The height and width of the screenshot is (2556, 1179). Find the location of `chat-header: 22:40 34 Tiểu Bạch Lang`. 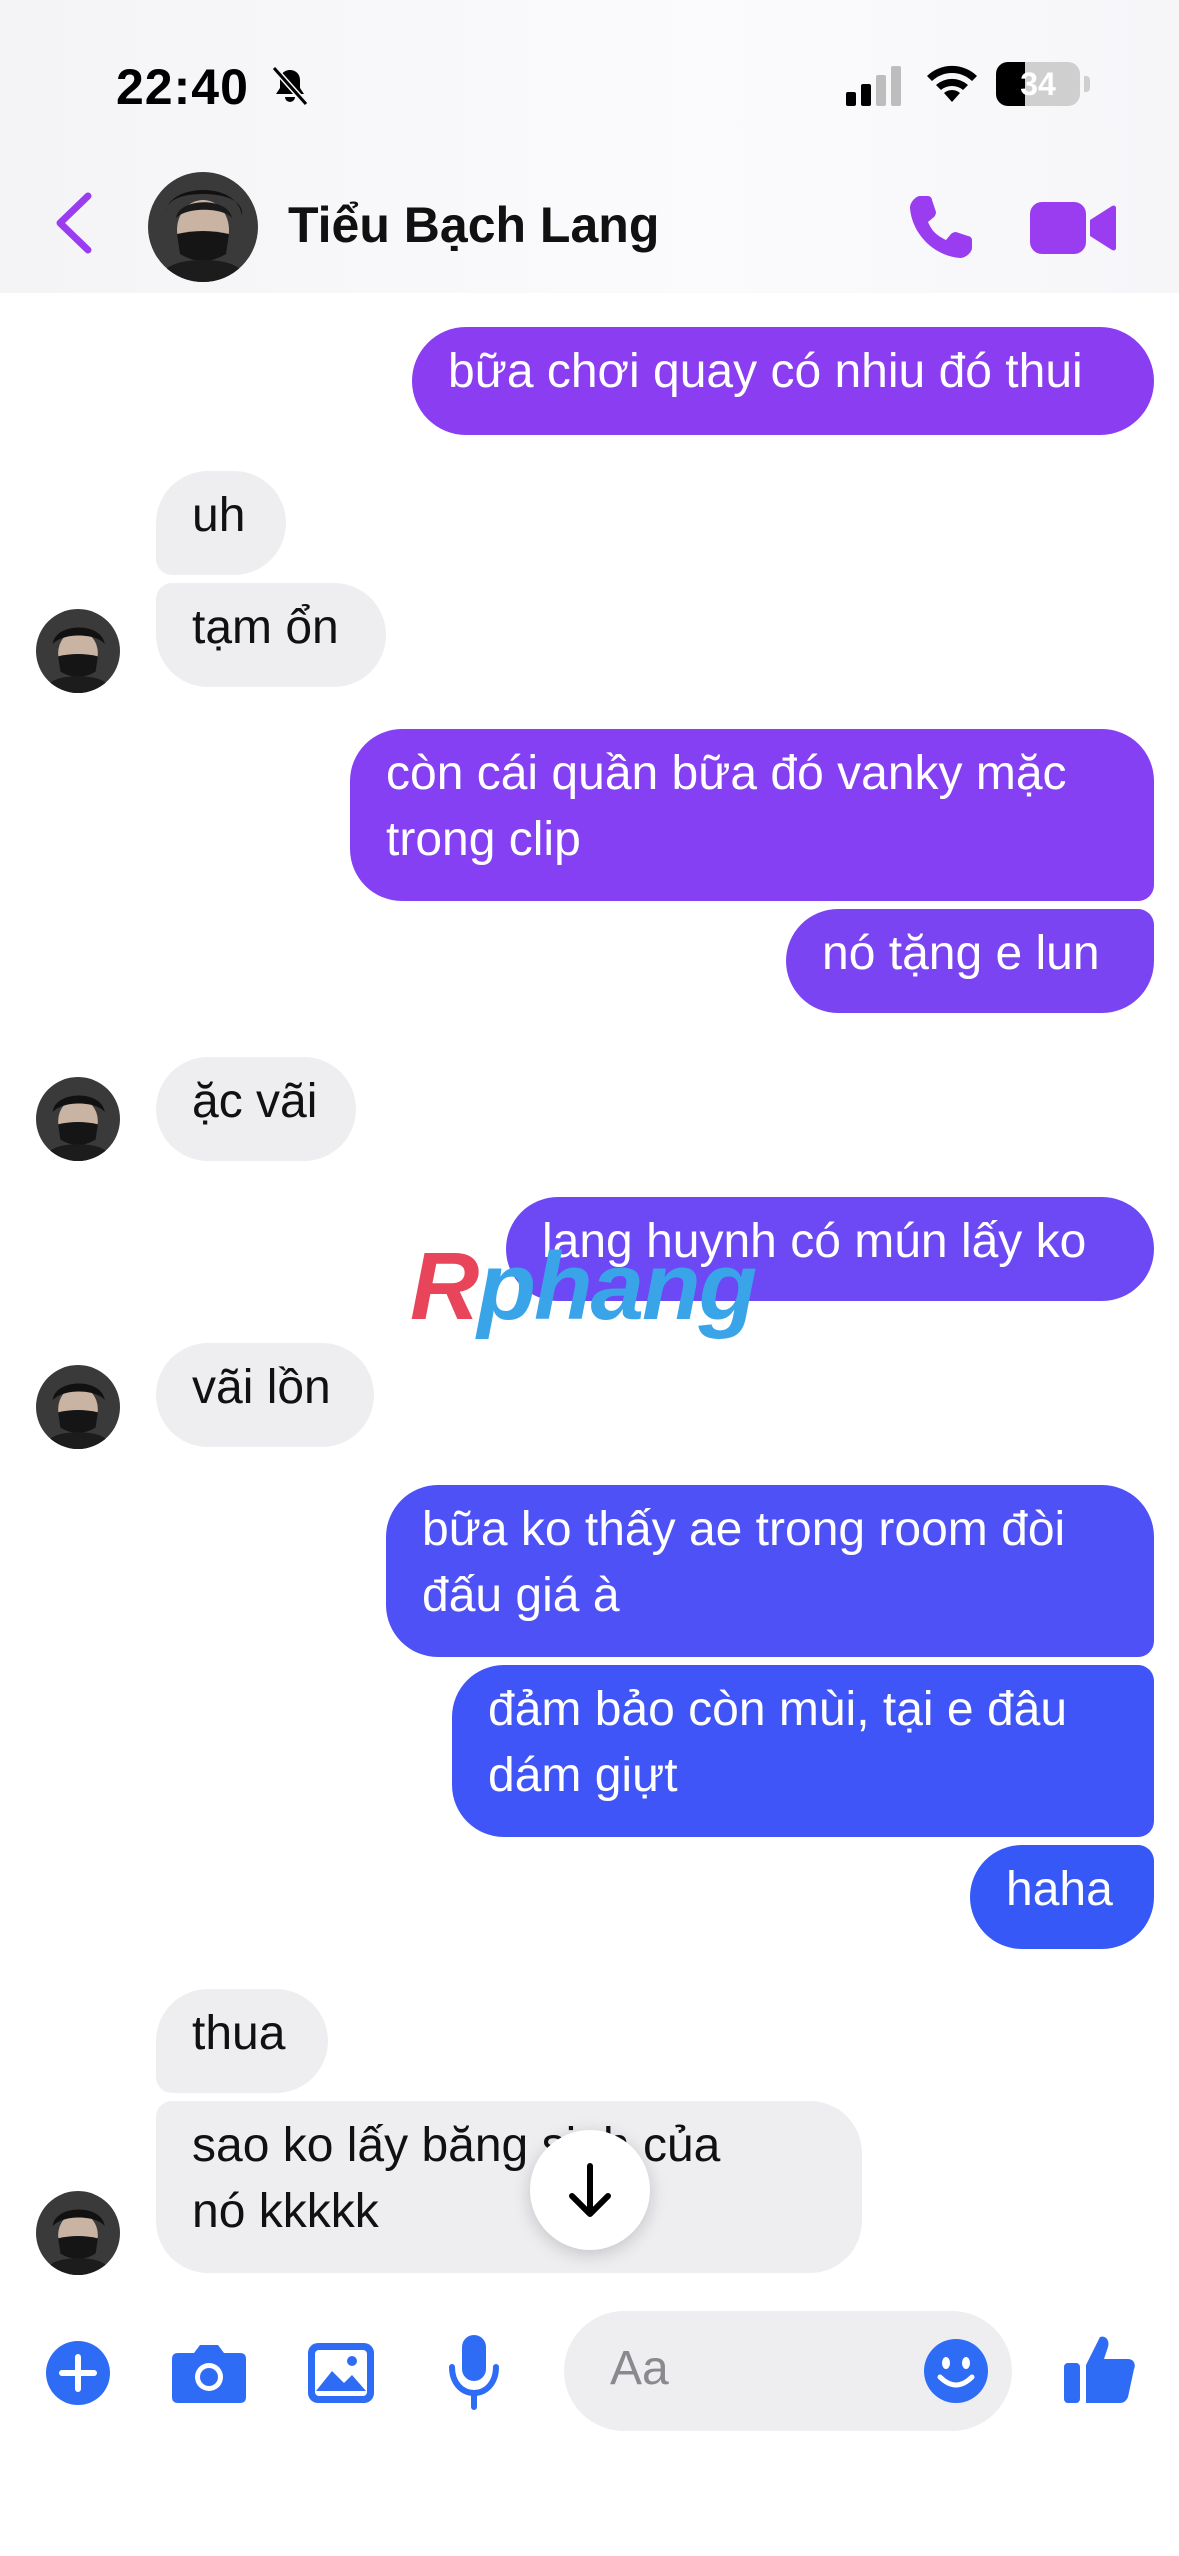

chat-header: 22:40 34 Tiểu Bạch Lang is located at coordinates (589, 146).